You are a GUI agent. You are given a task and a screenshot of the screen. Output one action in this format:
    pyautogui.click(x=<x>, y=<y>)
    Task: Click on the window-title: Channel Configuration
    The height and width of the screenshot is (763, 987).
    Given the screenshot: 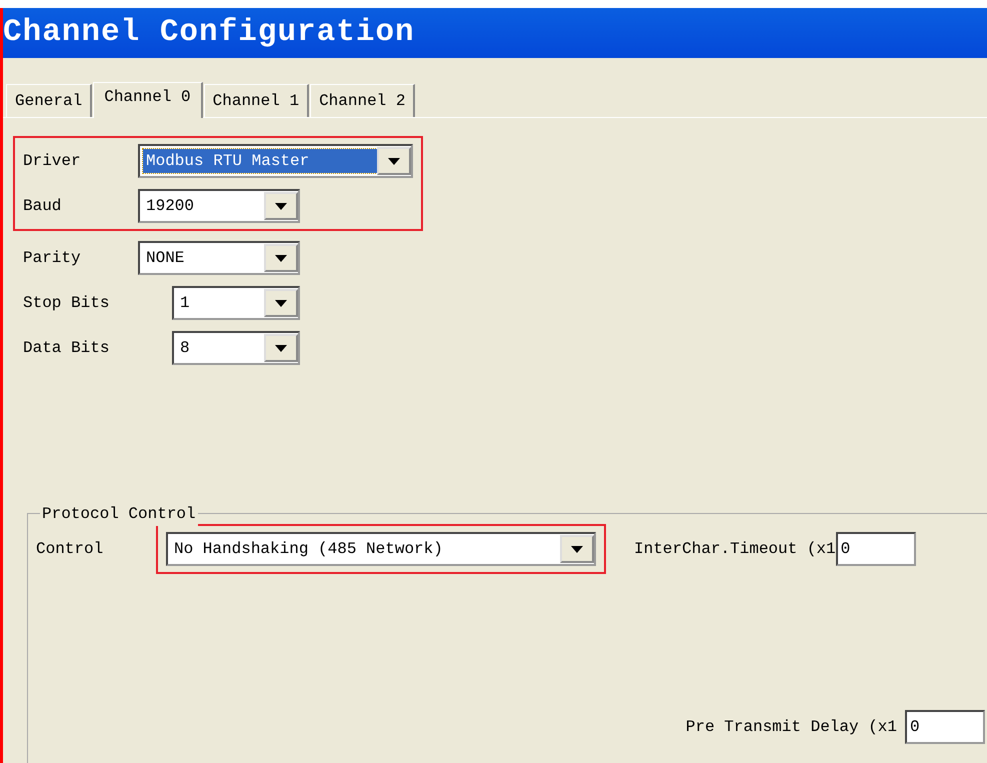 What is the action you would take?
    pyautogui.click(x=495, y=33)
    